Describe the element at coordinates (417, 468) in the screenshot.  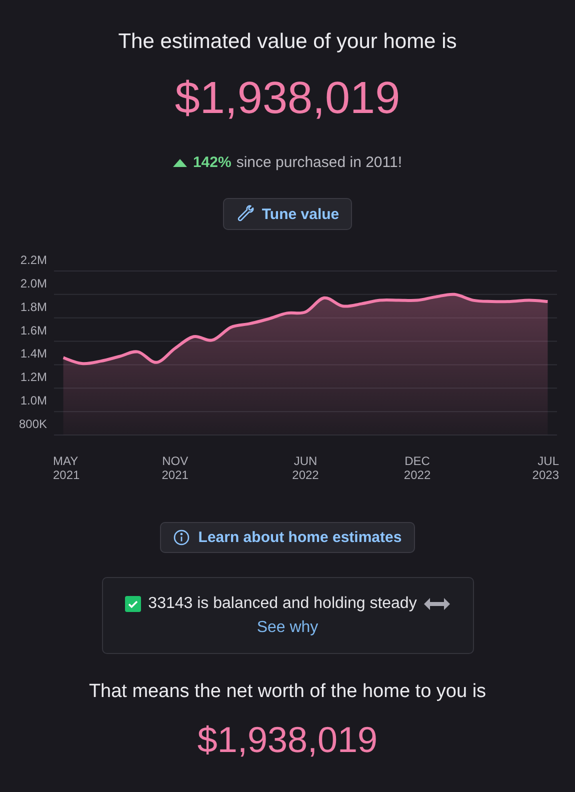
I see `x-axis-label: DEC 2022` at that location.